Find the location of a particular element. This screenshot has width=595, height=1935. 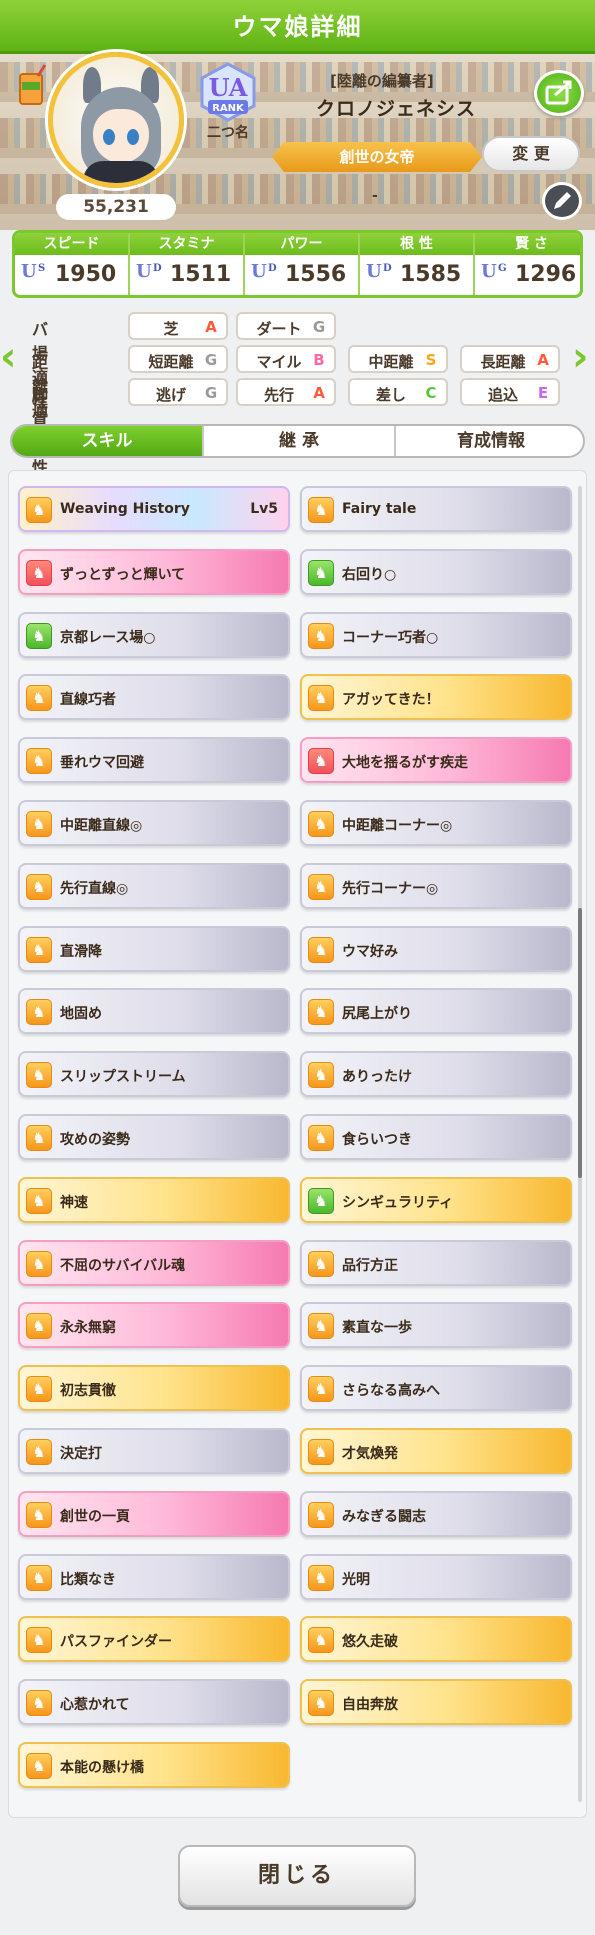

skill-card: ♞ 中距離コーナー◎ is located at coordinates (436, 823).